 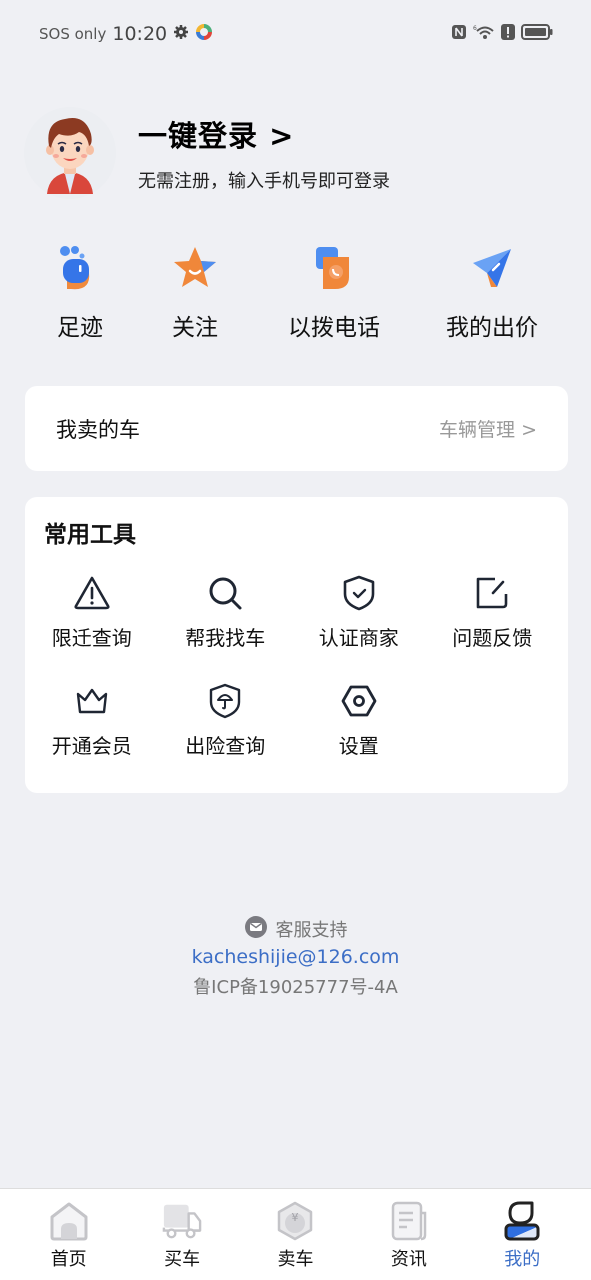 I want to click on battery-icon, so click(x=537, y=34).